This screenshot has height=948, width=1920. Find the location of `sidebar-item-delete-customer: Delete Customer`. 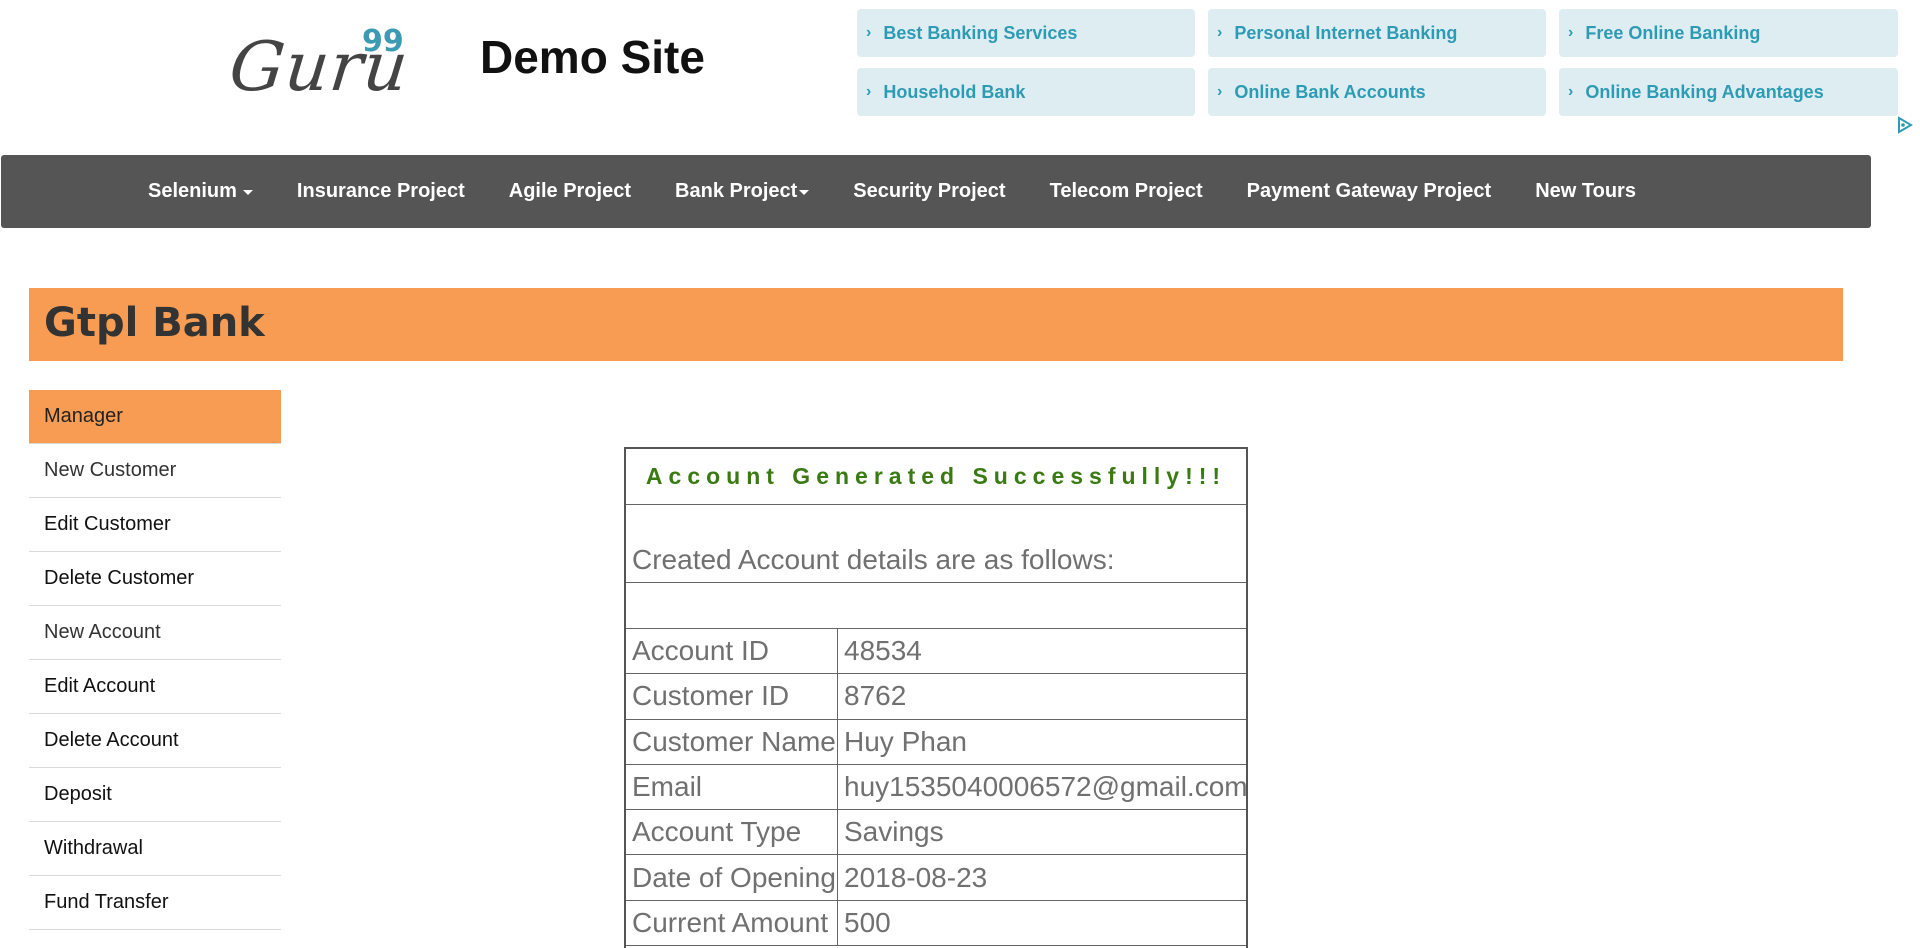

sidebar-item-delete-customer: Delete Customer is located at coordinates (155, 579).